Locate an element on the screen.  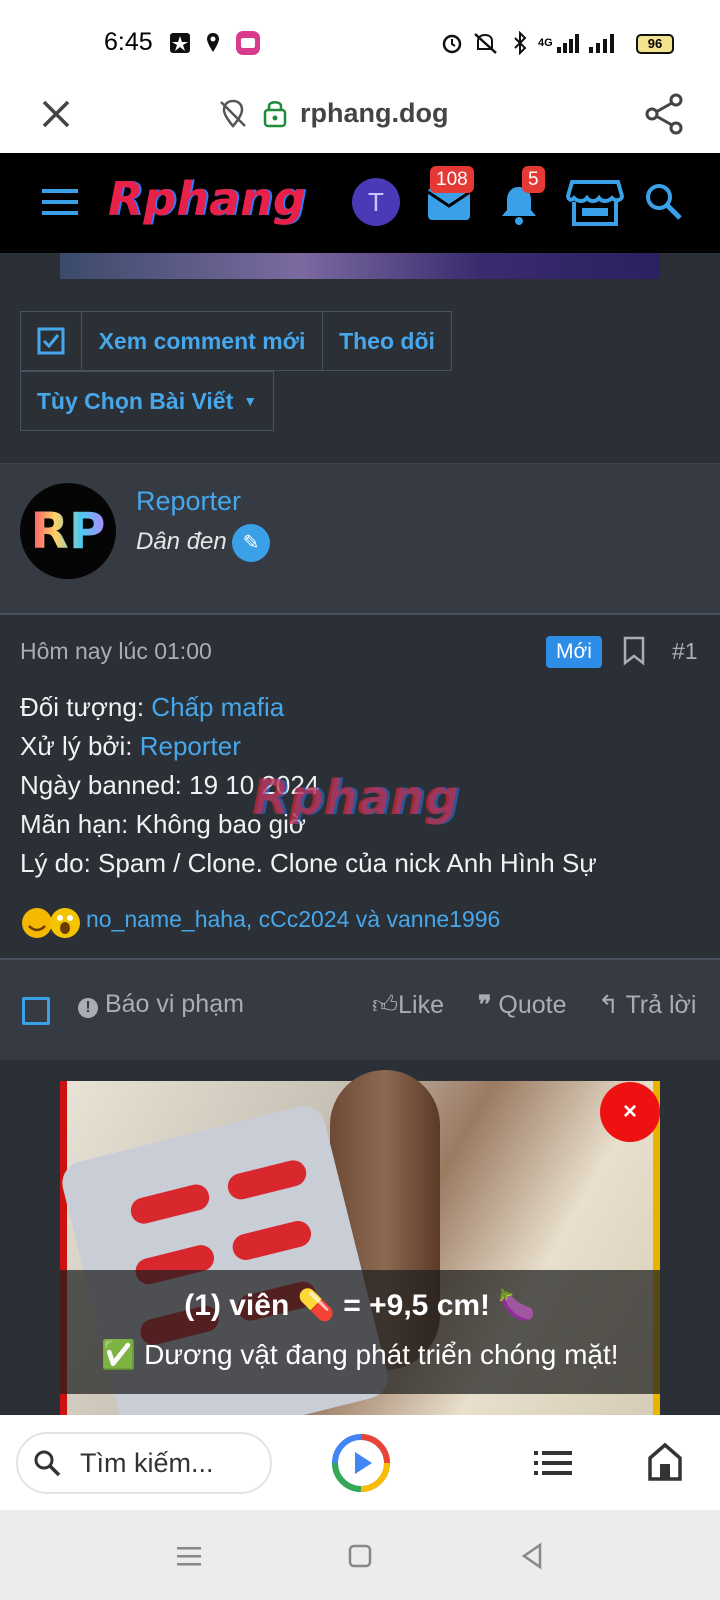
alert-icon: ! is located at coordinates (88, 1008).